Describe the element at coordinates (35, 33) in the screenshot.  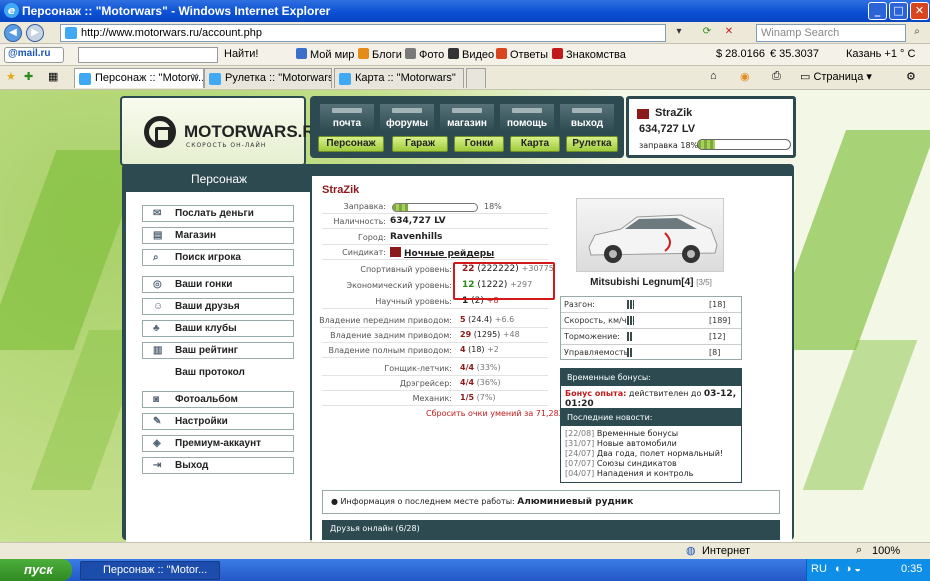
I see `forward-icon: ▶` at that location.